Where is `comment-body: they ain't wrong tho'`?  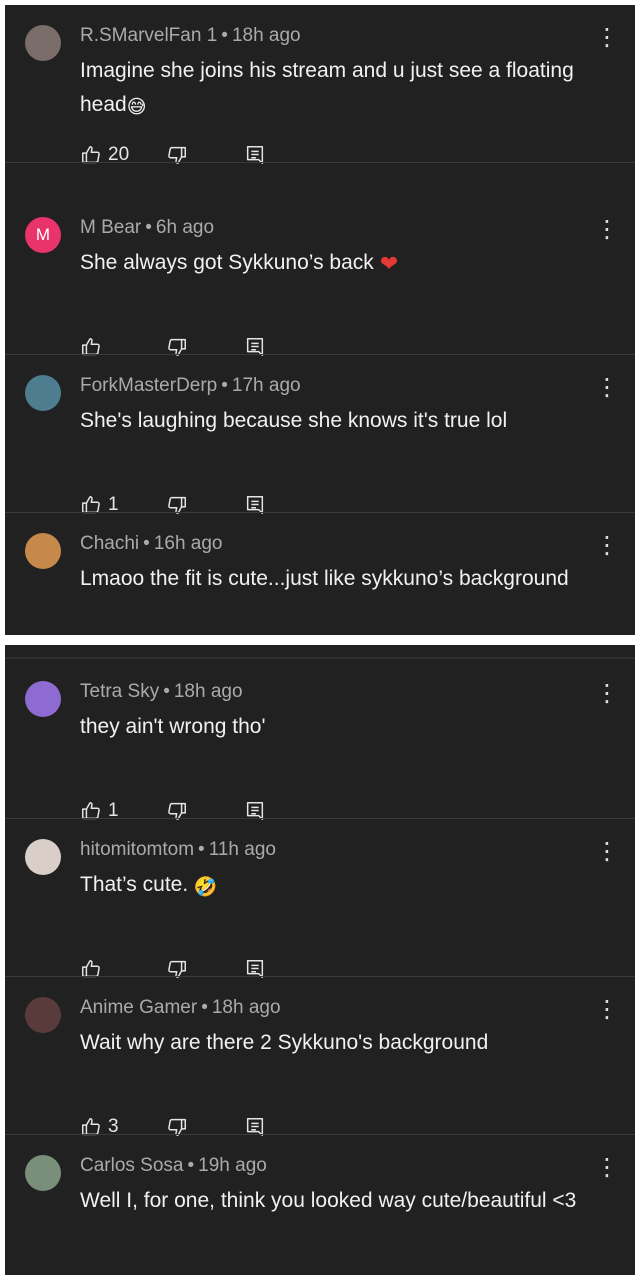 comment-body: they ain't wrong tho' is located at coordinates (173, 726).